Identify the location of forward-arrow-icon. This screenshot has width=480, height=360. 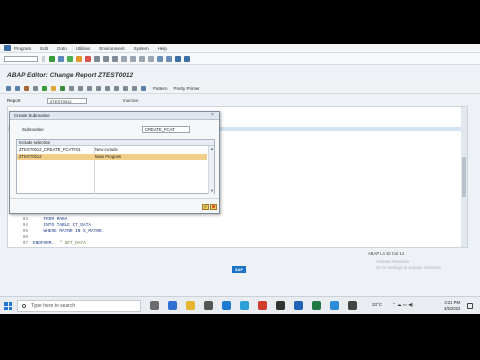
(17, 88).